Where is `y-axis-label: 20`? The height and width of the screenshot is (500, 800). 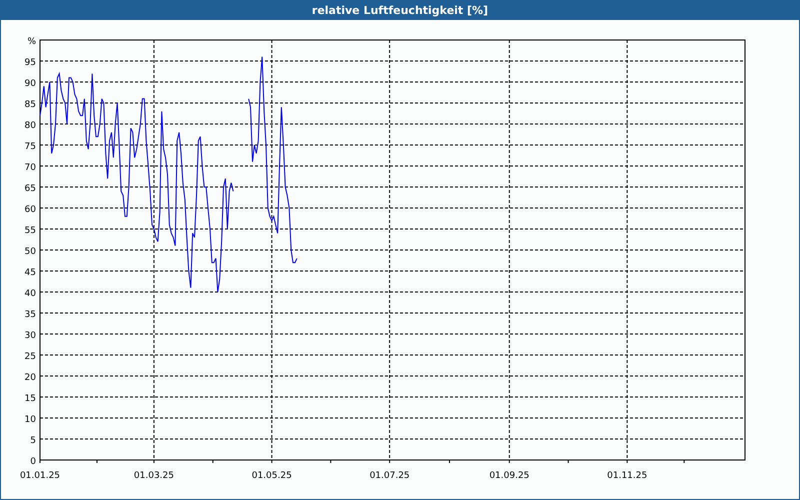
y-axis-label: 20 is located at coordinates (30, 378).